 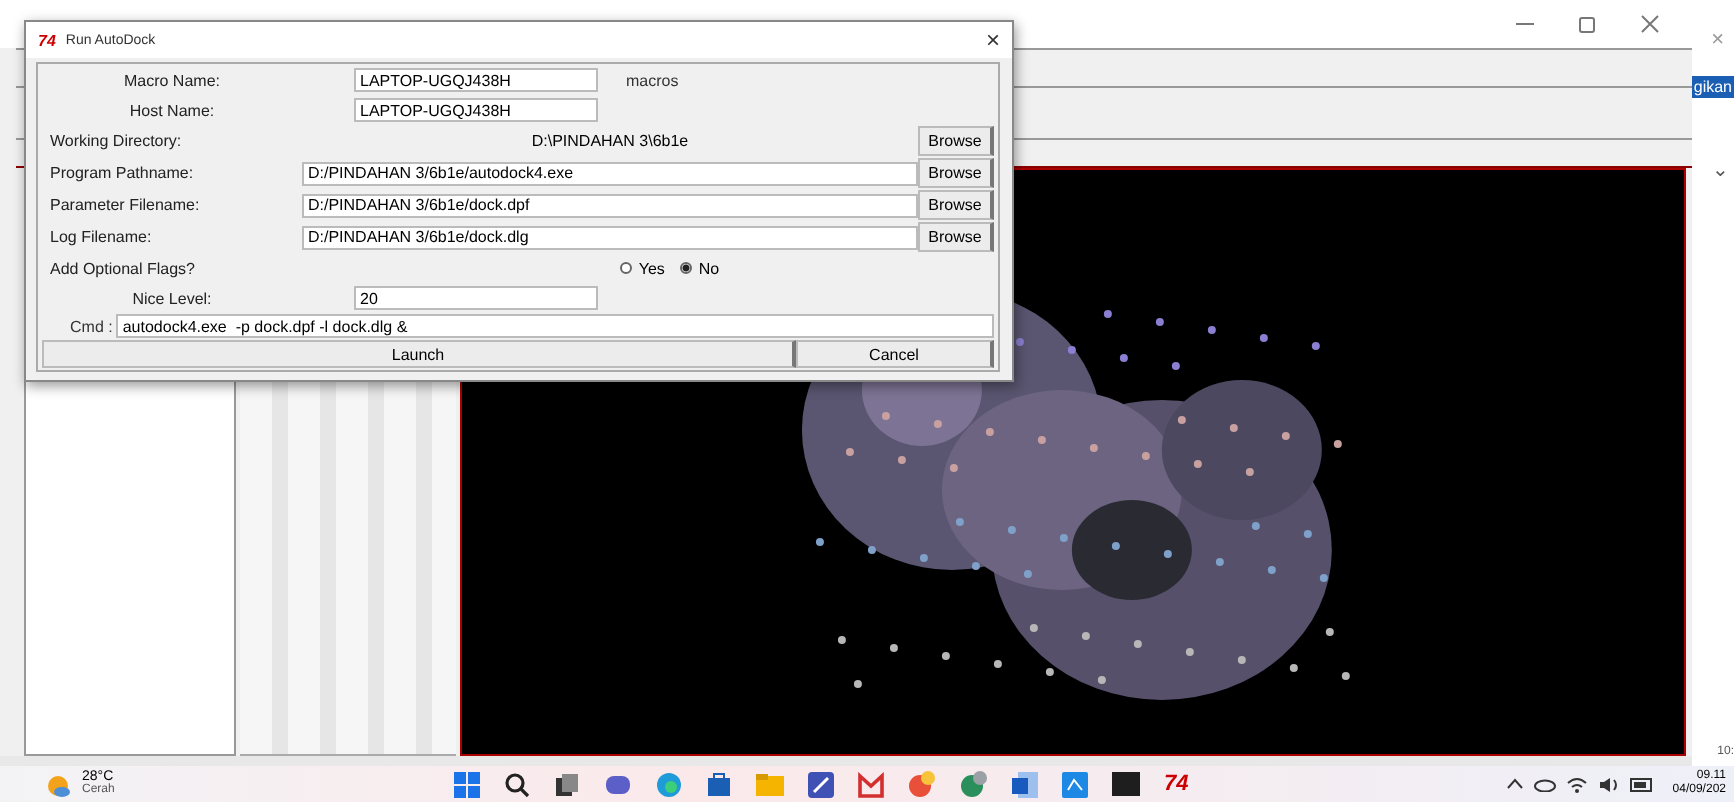 What do you see at coordinates (871, 784) in the screenshot?
I see `mail-icon` at bounding box center [871, 784].